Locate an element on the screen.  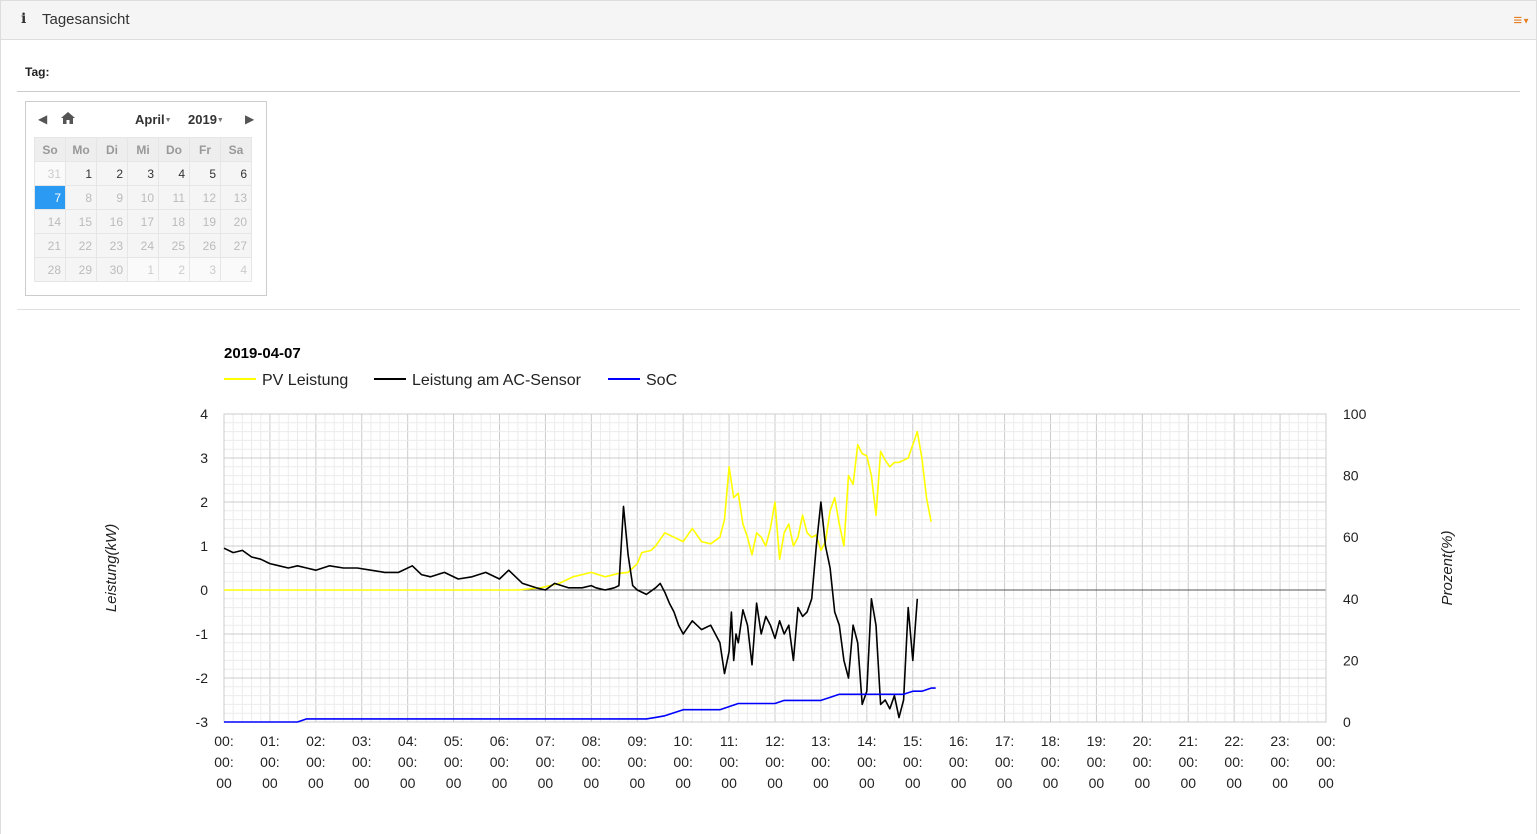
calendar-day: 27 is located at coordinates (236, 245).